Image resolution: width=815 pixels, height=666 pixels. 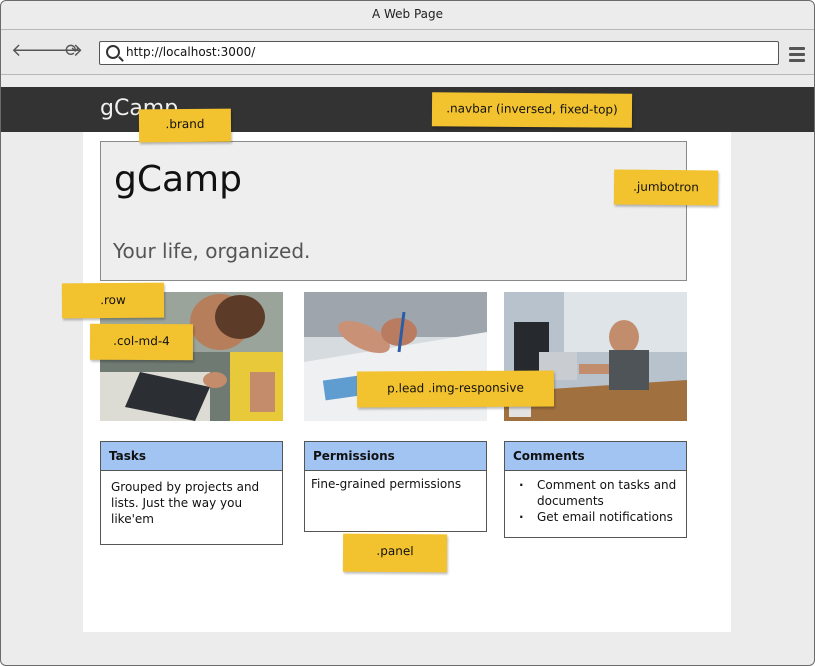 What do you see at coordinates (666, 187) in the screenshot?
I see `annotation-jumbotron: .jumbotron` at bounding box center [666, 187].